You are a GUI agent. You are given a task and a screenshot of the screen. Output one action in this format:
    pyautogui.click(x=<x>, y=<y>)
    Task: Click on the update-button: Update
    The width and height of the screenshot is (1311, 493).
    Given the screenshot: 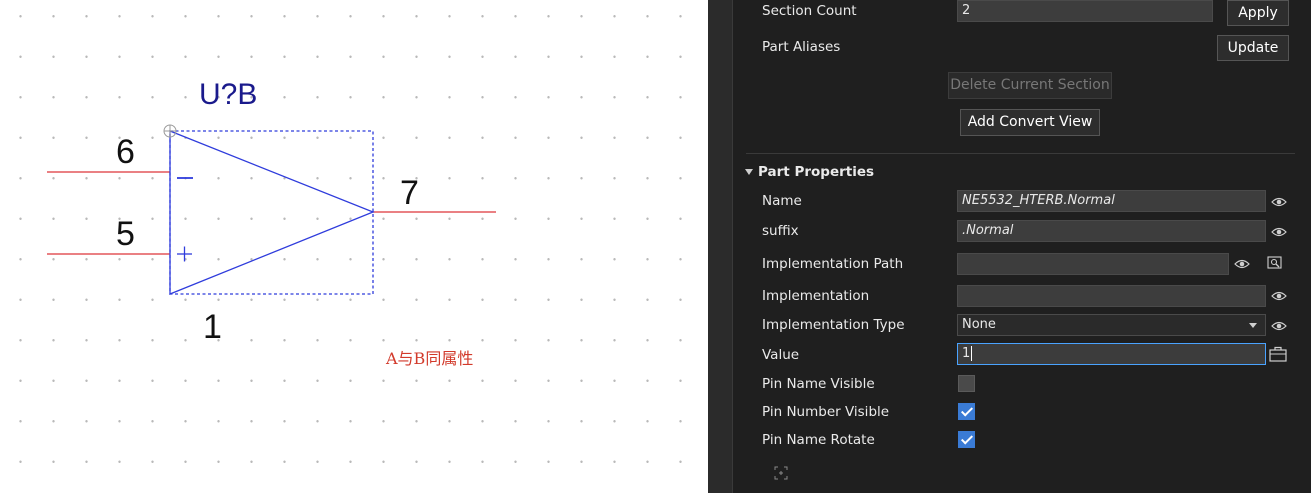 What is the action you would take?
    pyautogui.click(x=1253, y=48)
    